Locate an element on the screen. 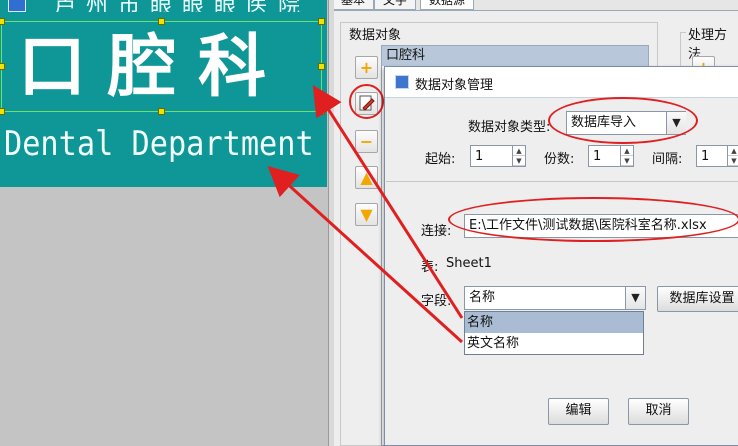  annotation-arrow-cn is located at coordinates (388, 201).